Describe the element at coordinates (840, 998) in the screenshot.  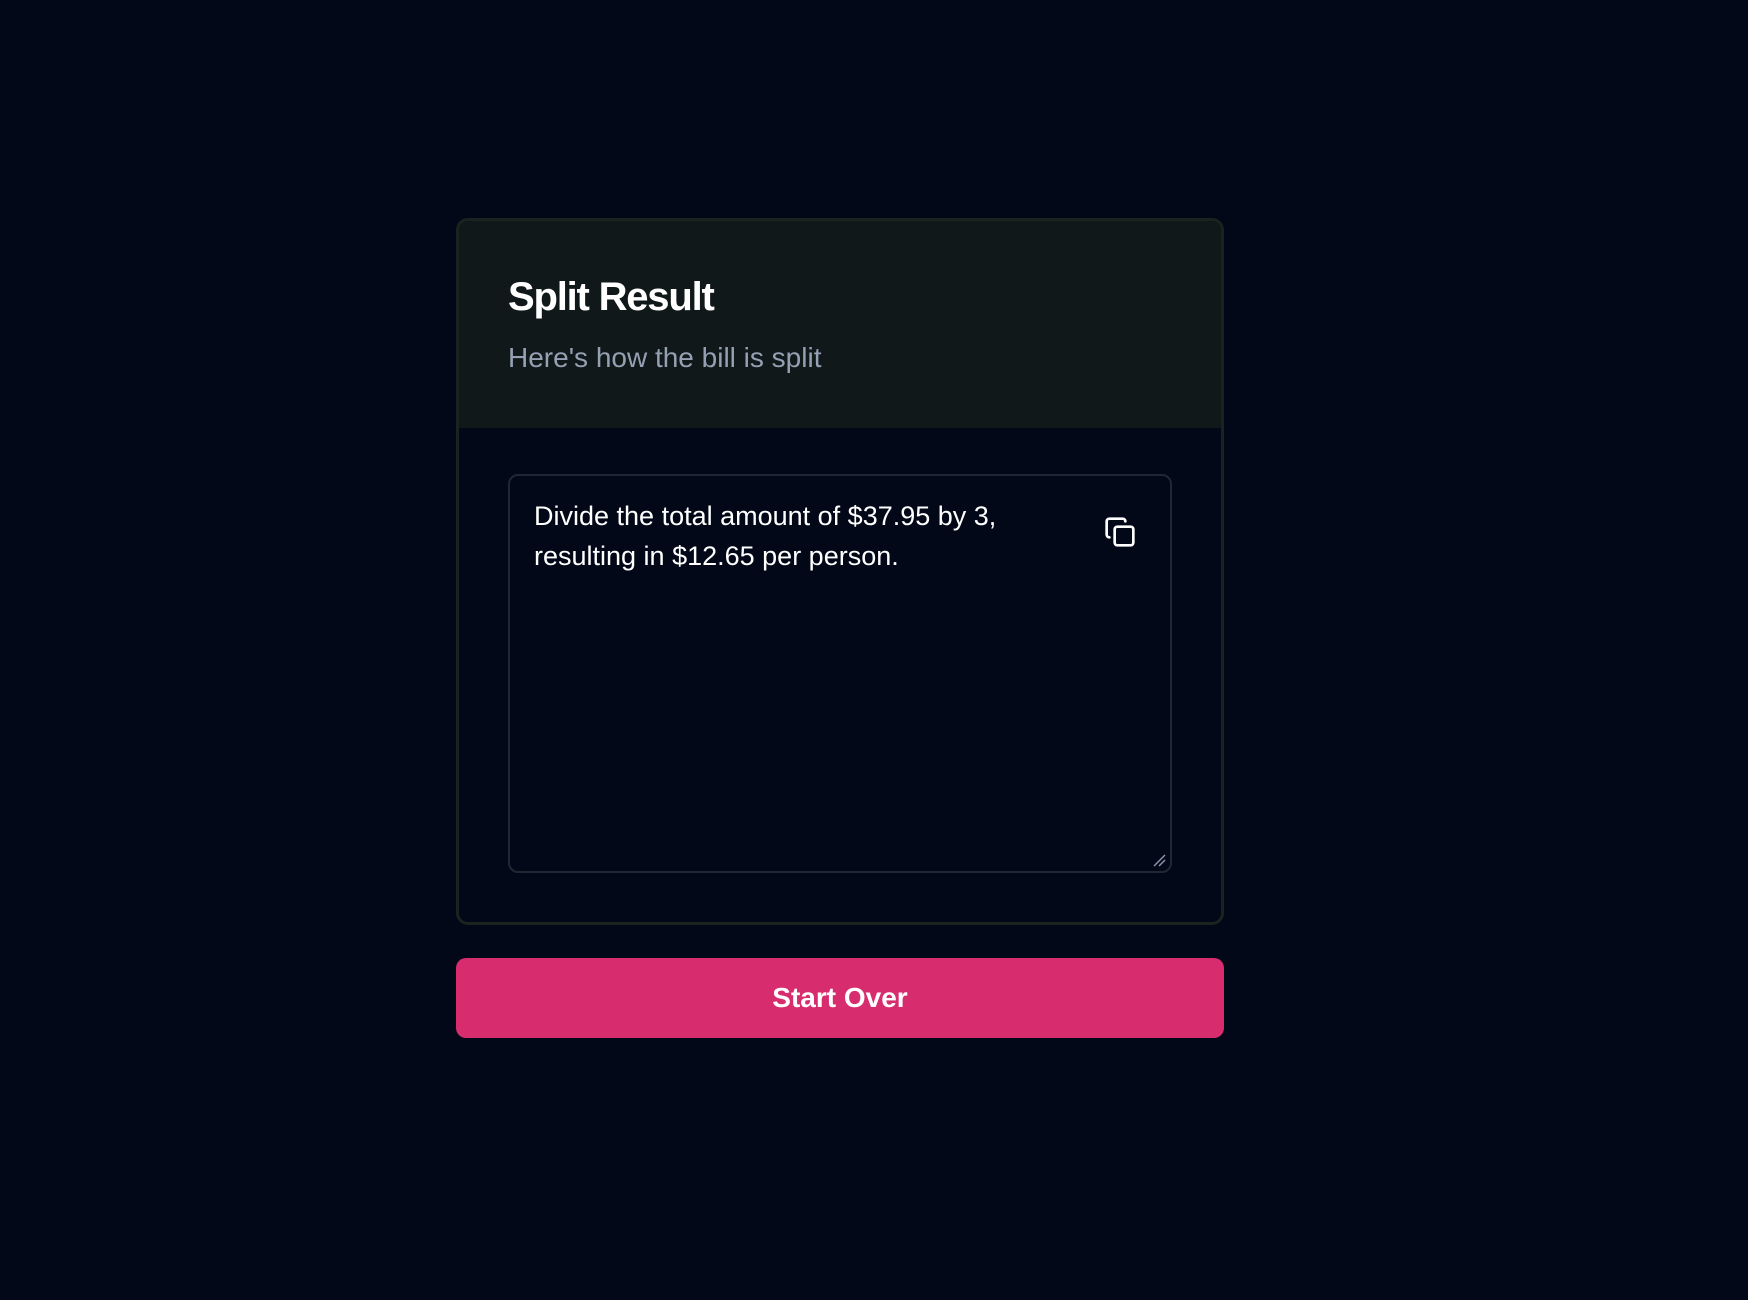
I see `start-over-button: Start Over` at that location.